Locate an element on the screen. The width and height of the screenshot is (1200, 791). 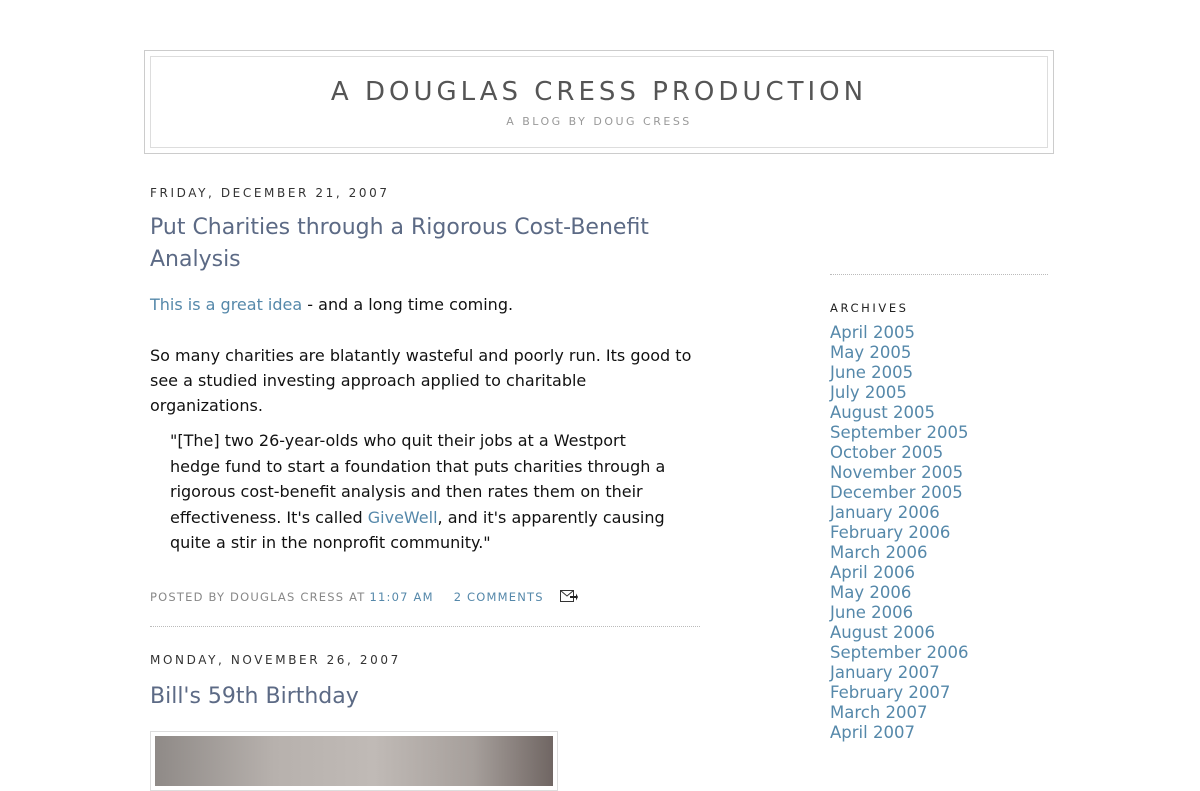
archive-link: March 2006 is located at coordinates (940, 553).